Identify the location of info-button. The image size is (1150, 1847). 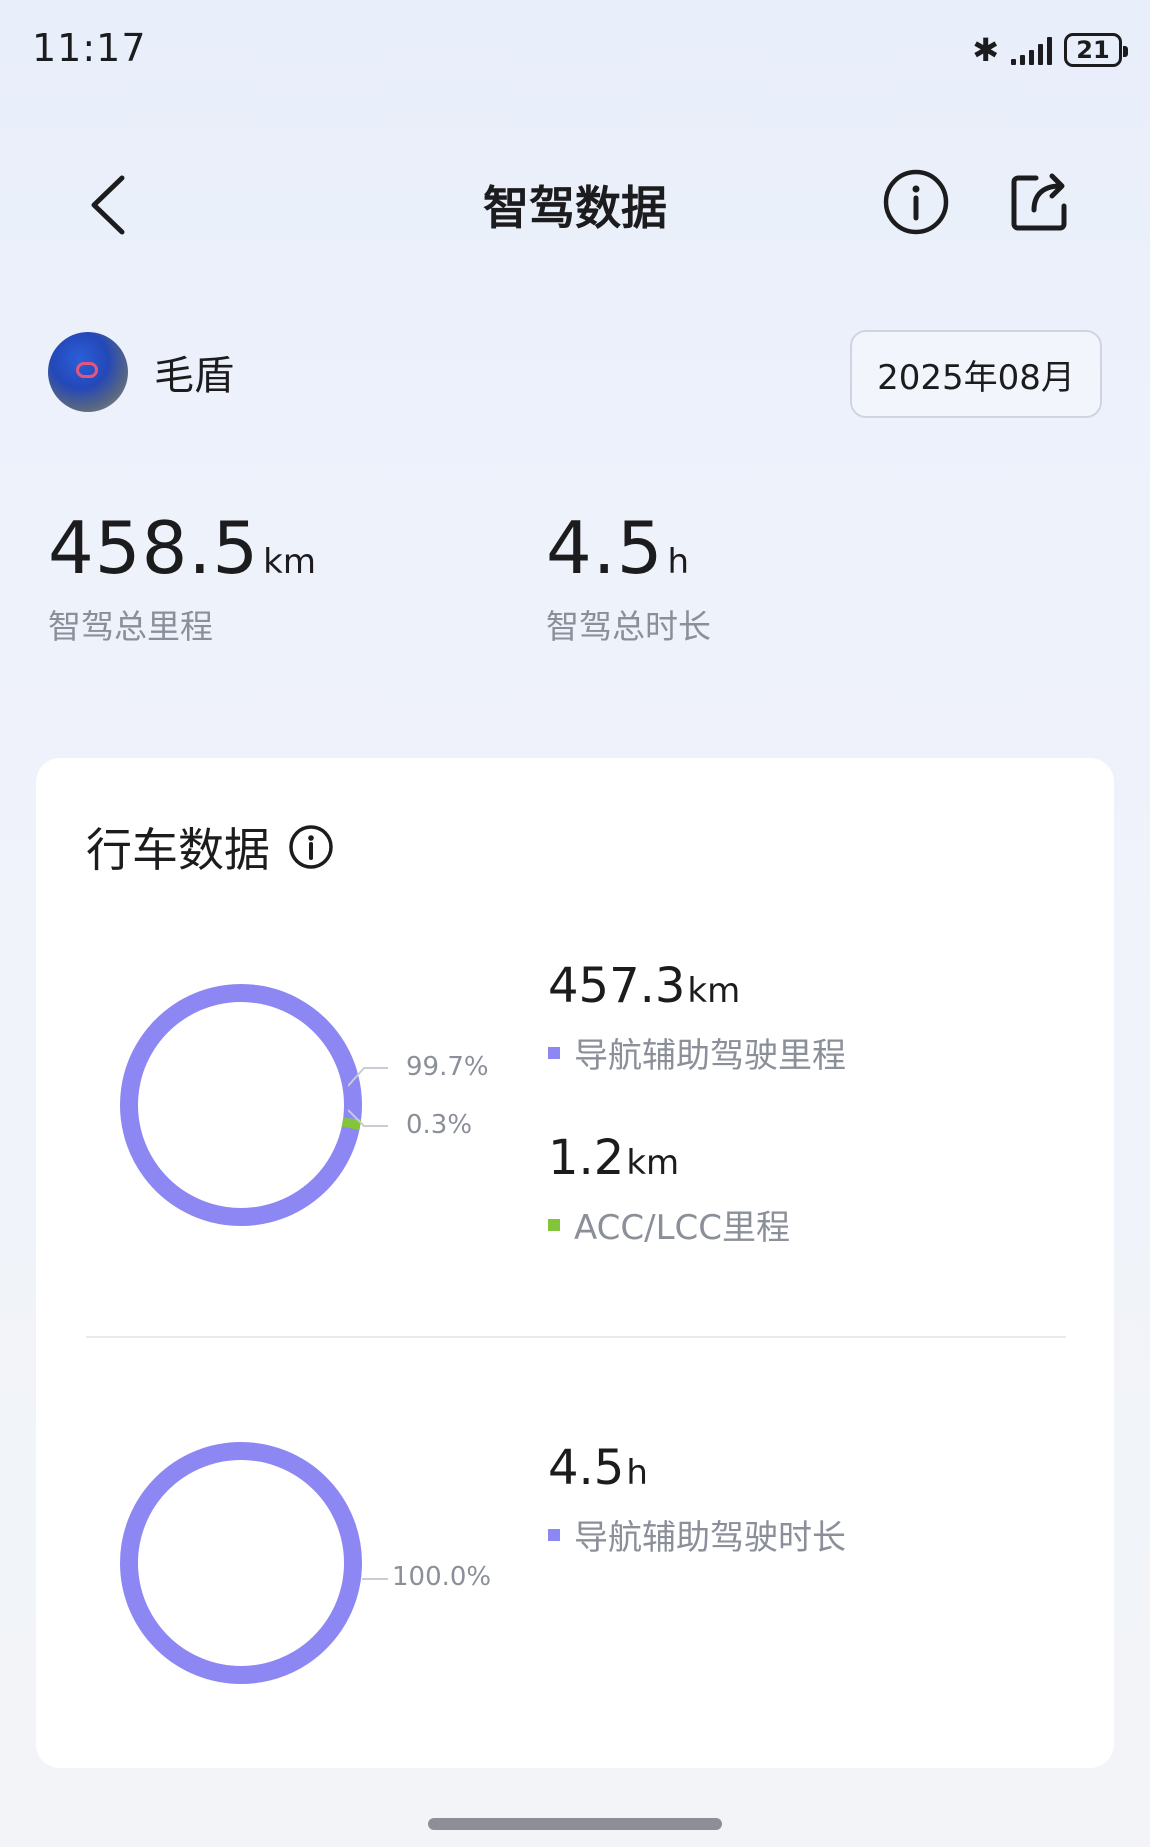
(916, 202).